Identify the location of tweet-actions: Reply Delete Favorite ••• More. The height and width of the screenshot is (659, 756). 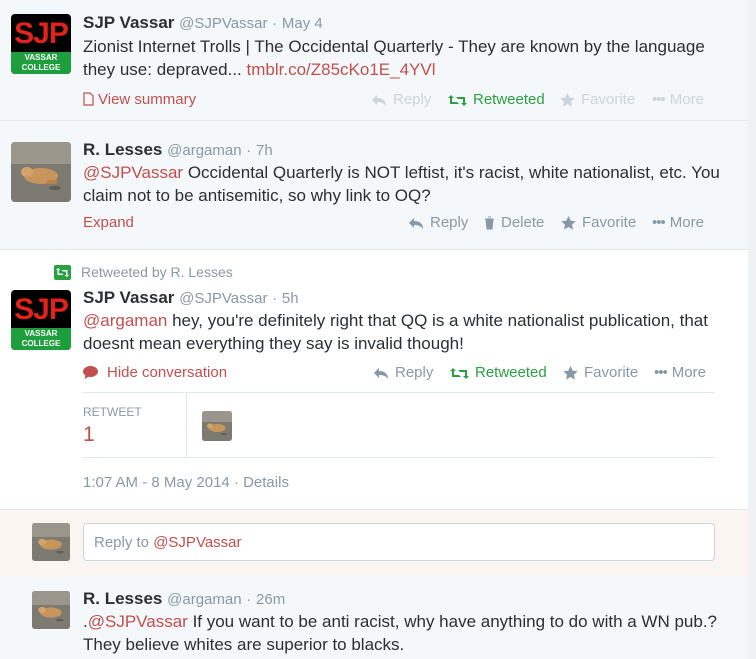
(374, 224).